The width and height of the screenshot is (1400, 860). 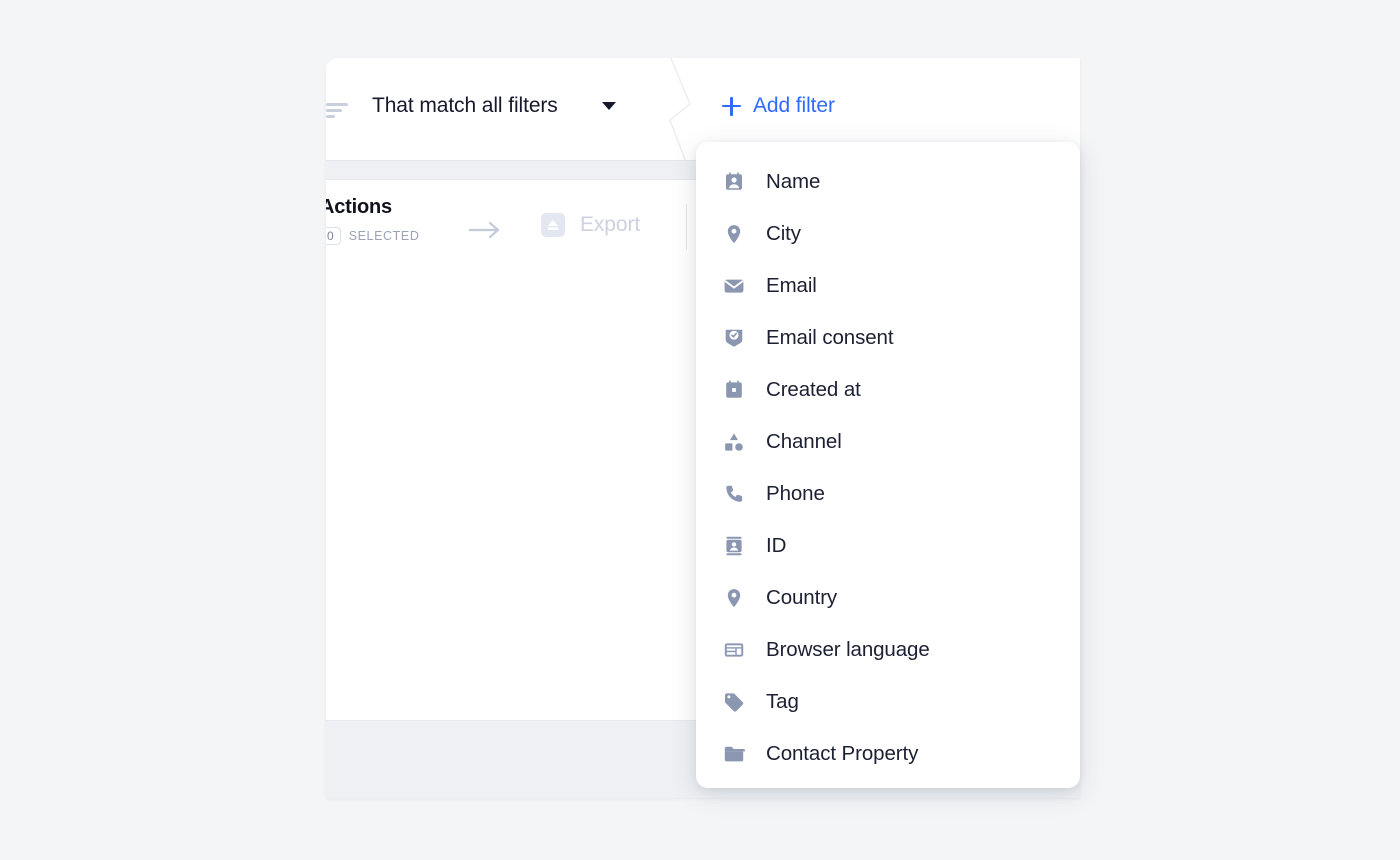 I want to click on layout-window-icon, so click(x=734, y=650).